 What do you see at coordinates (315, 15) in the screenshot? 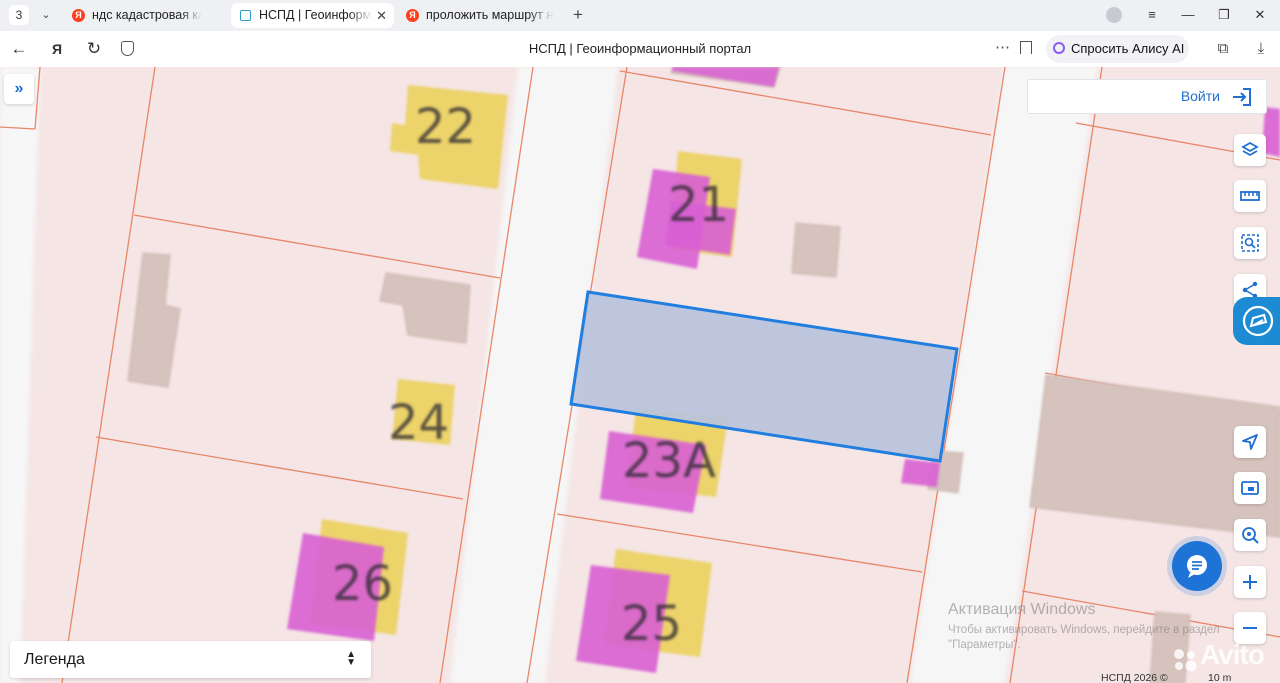
I see `tab-title: НСПД | Геоинформац` at bounding box center [315, 15].